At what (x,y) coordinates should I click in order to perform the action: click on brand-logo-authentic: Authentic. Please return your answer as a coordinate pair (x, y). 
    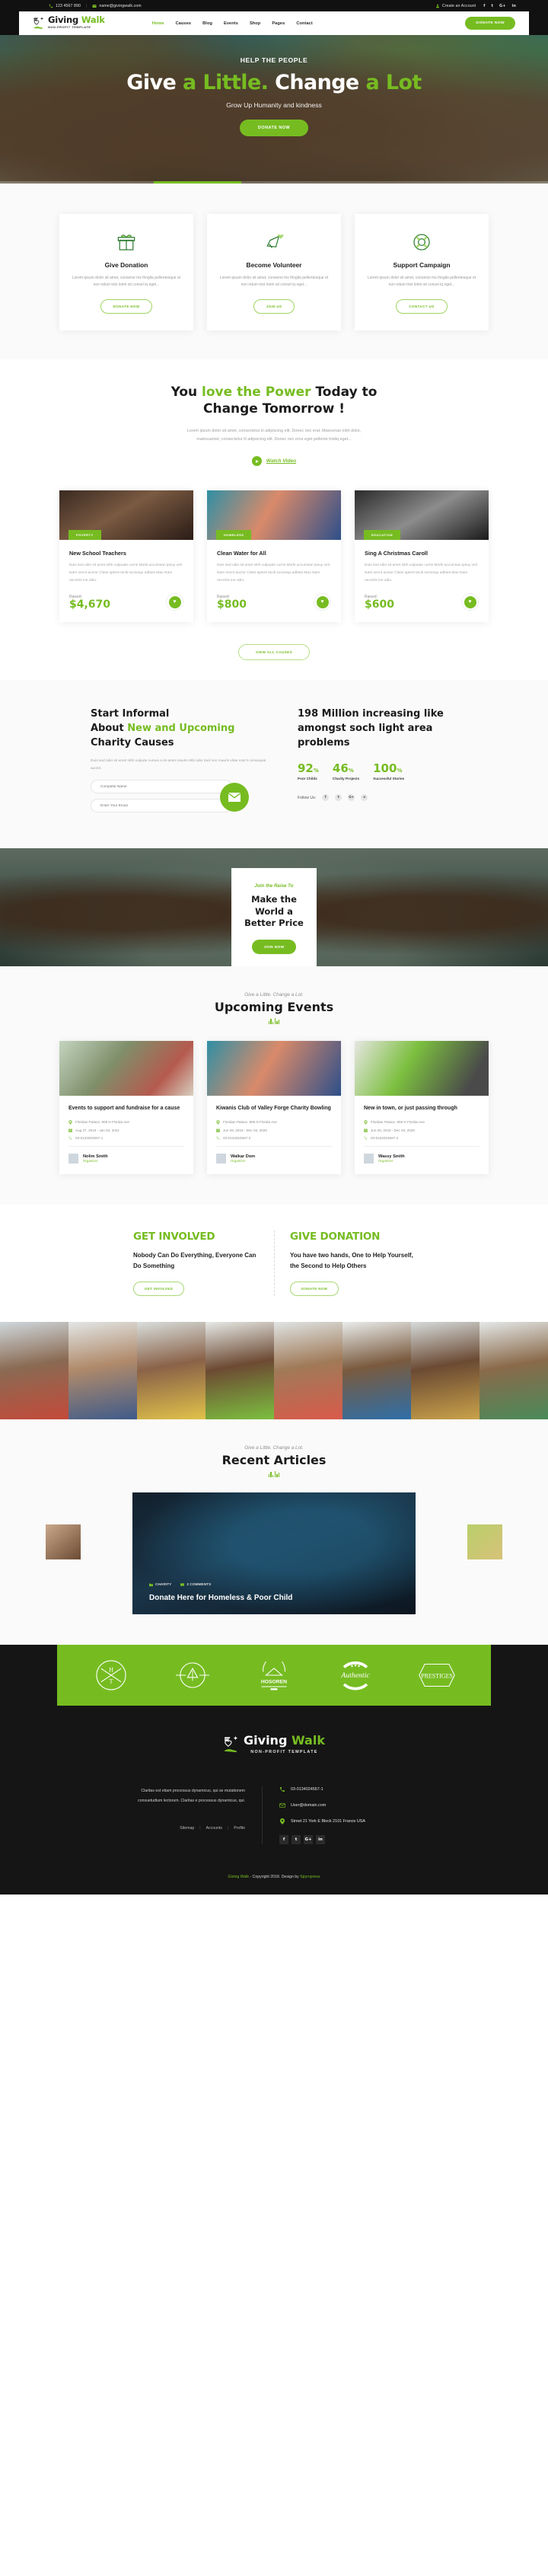
    Looking at the image, I should click on (355, 1675).